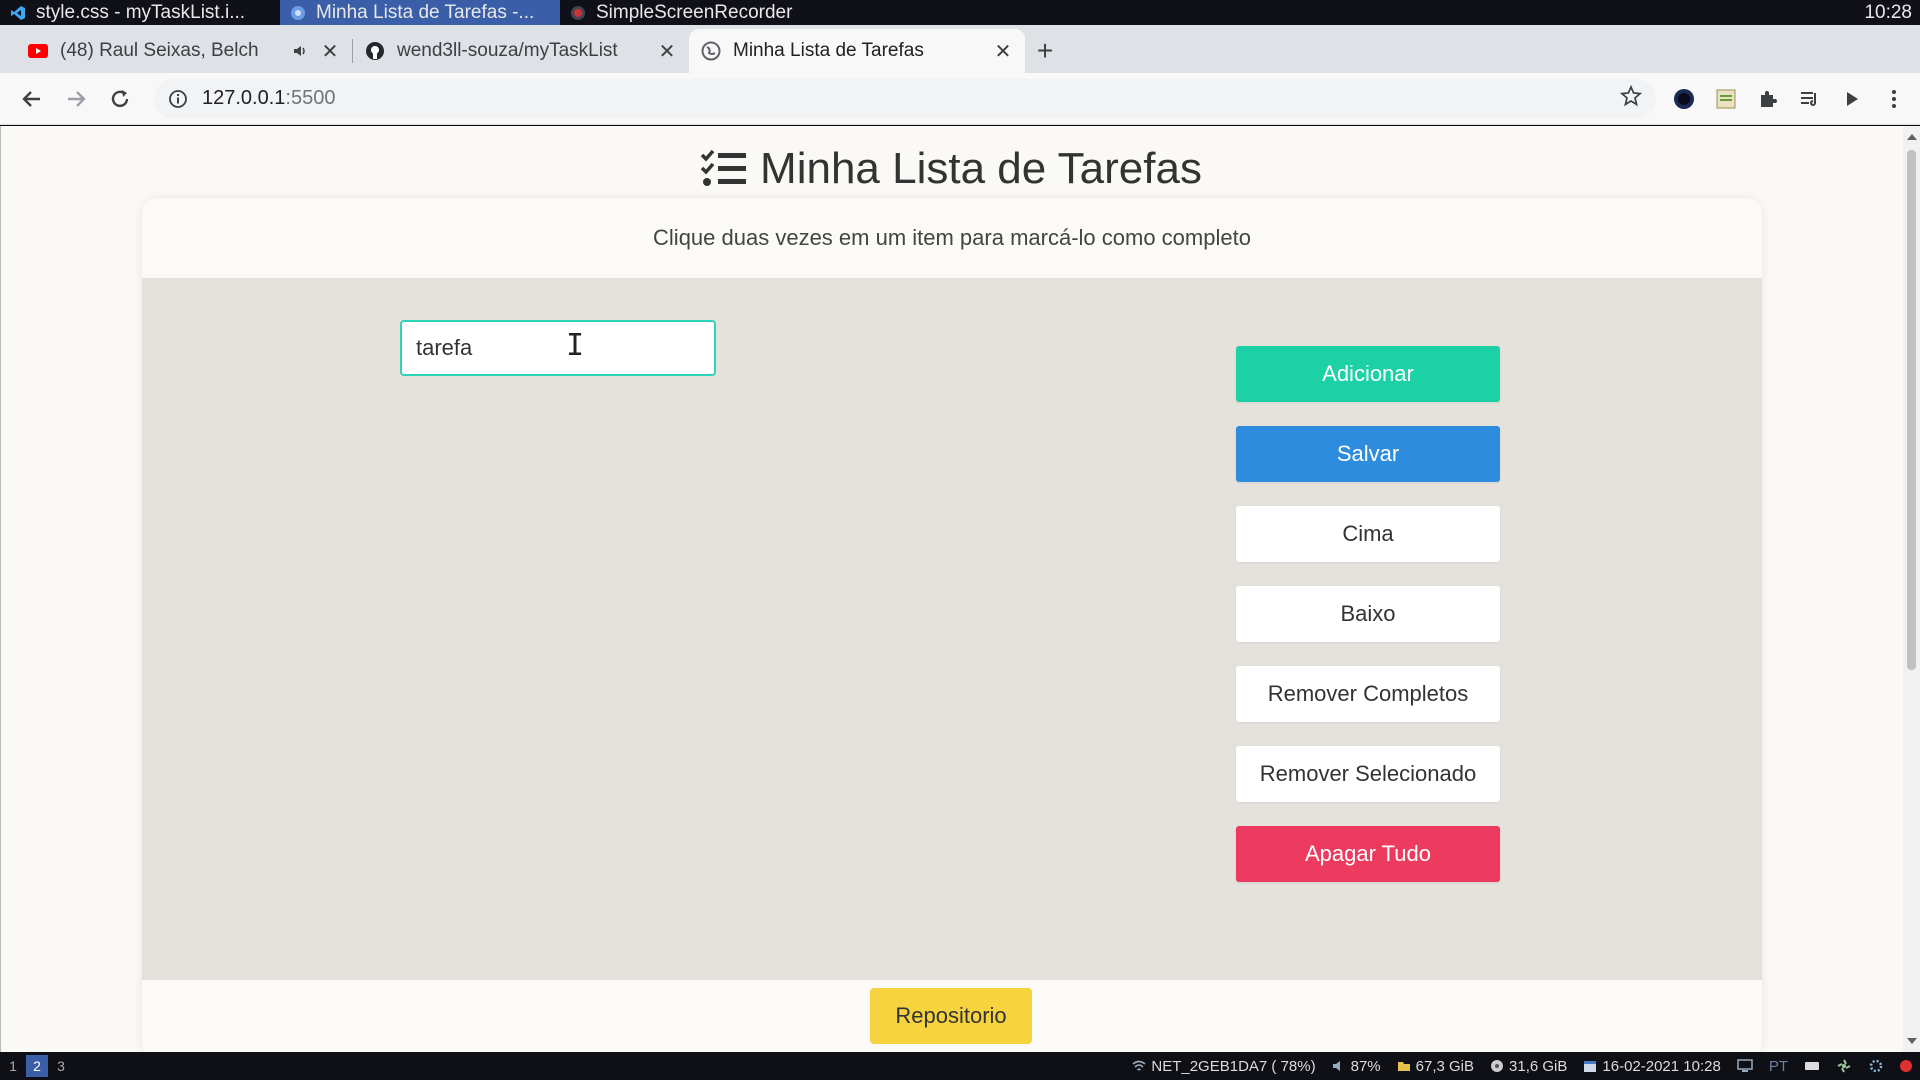 This screenshot has height=1080, width=1920. I want to click on disk-label: 31,6 GiB, so click(1538, 1066).